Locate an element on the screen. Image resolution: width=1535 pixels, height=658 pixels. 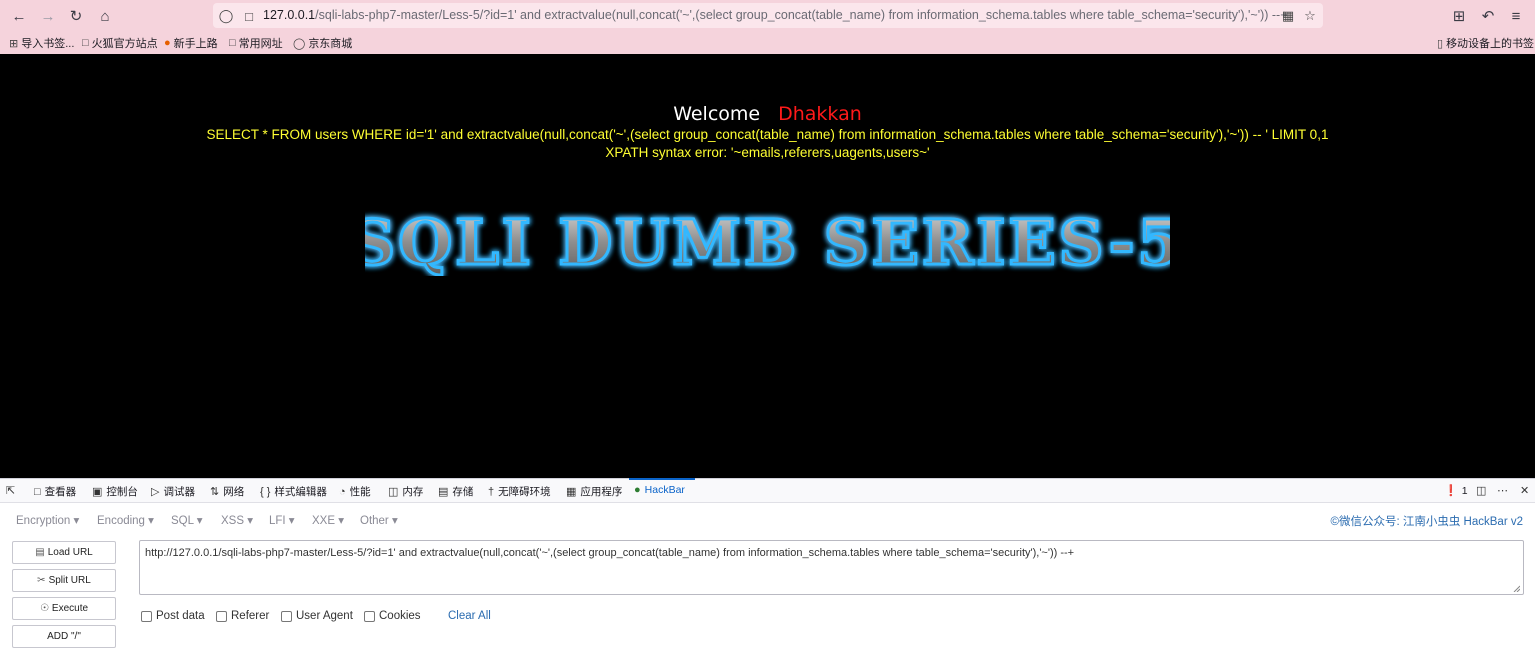
menu-sql: SQL ▾ is located at coordinates (187, 520).